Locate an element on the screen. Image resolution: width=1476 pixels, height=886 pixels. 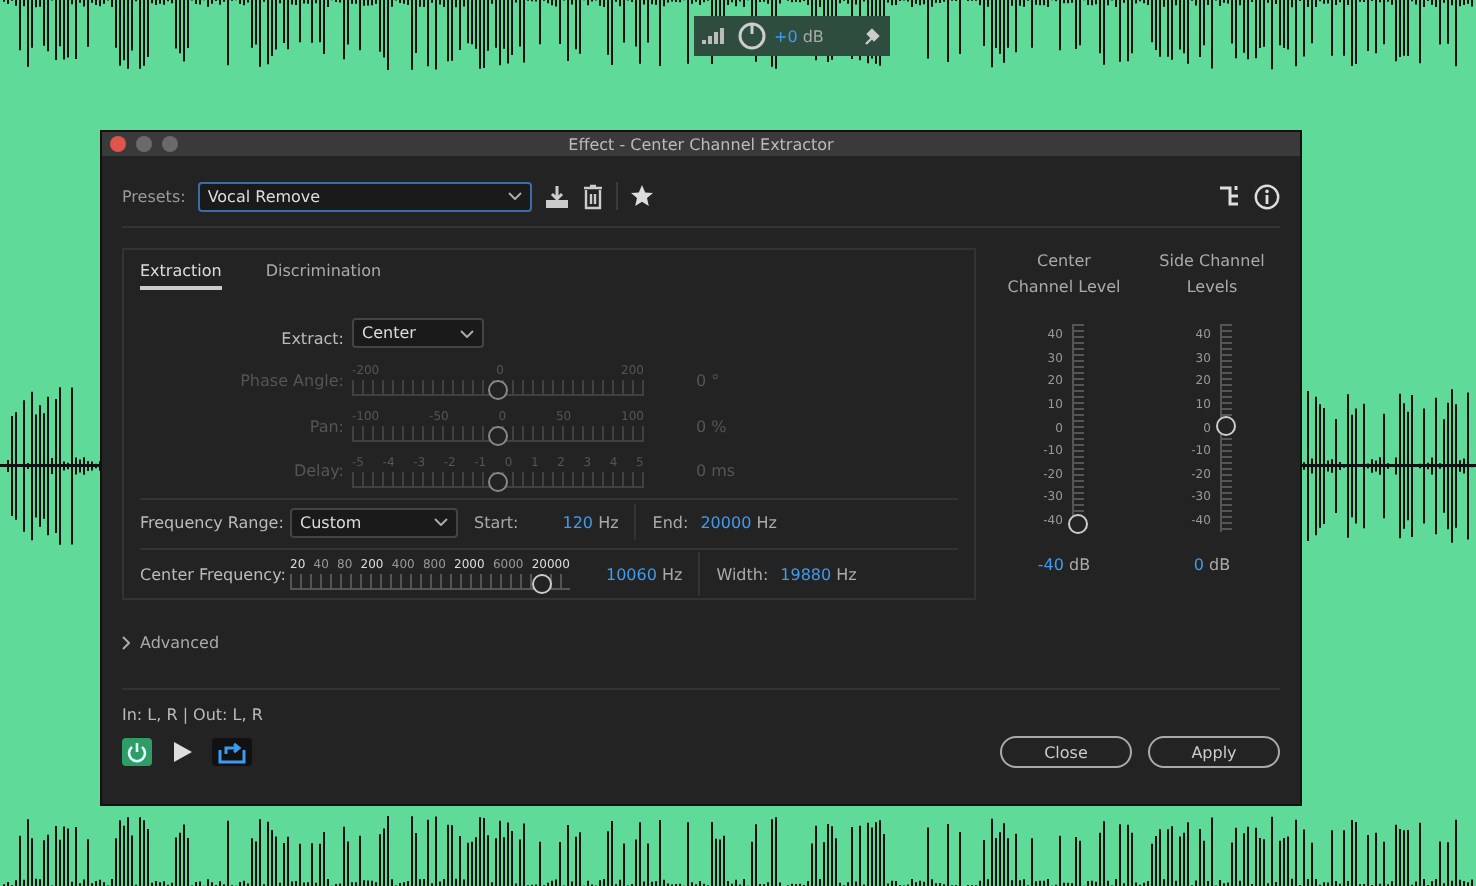
volume-reading: +0 dB is located at coordinates (799, 36).